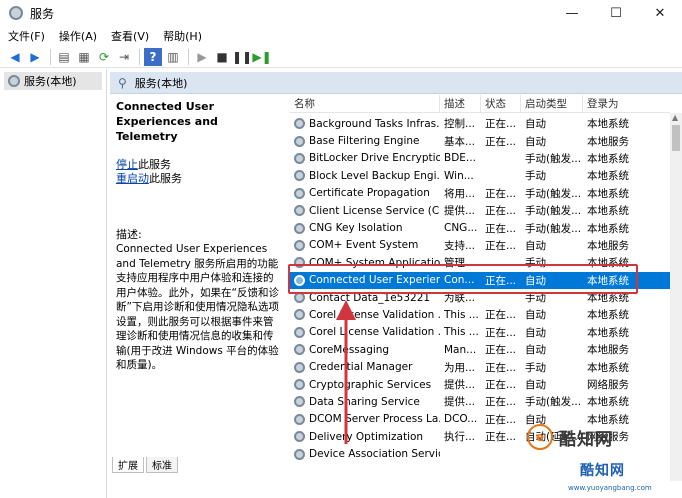 The height and width of the screenshot is (498, 682). Describe the element at coordinates (660, 13) in the screenshot. I see `close-button: ✕` at that location.